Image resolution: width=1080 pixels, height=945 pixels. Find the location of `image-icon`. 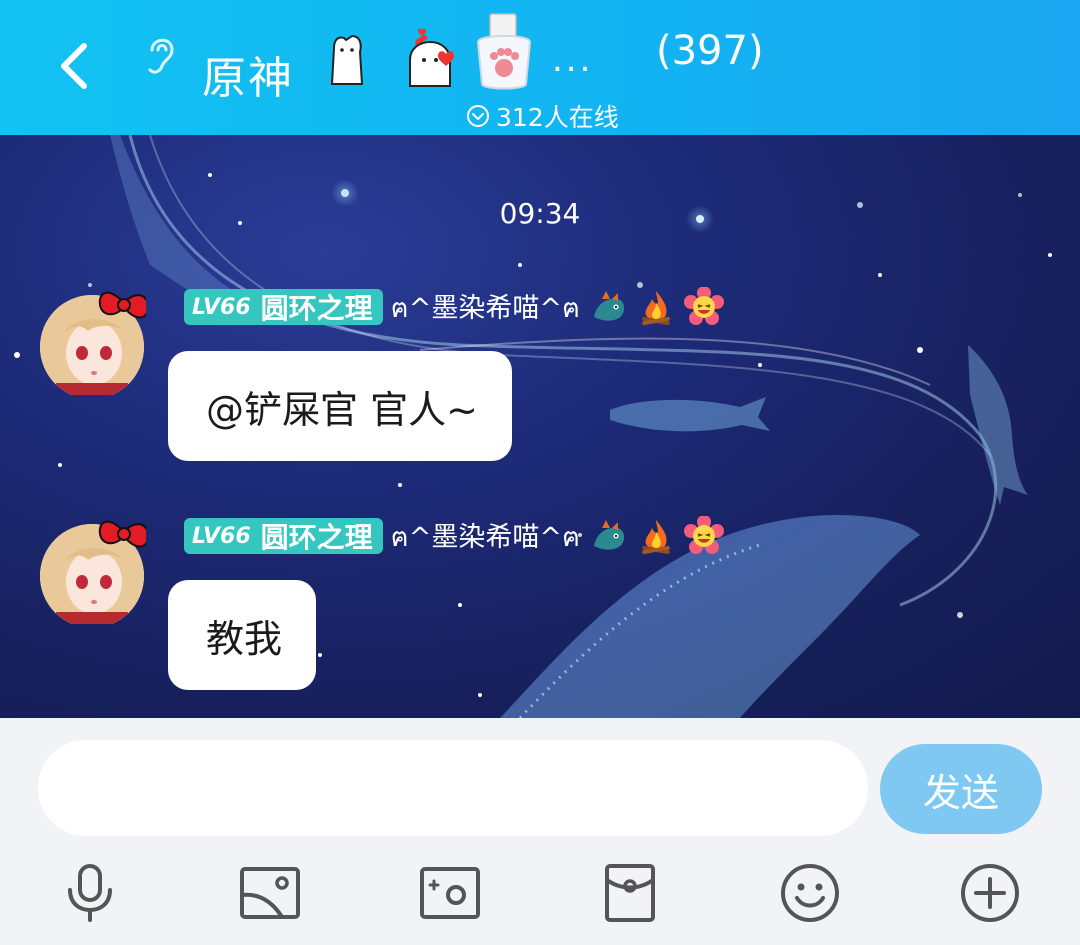

image-icon is located at coordinates (270, 893).